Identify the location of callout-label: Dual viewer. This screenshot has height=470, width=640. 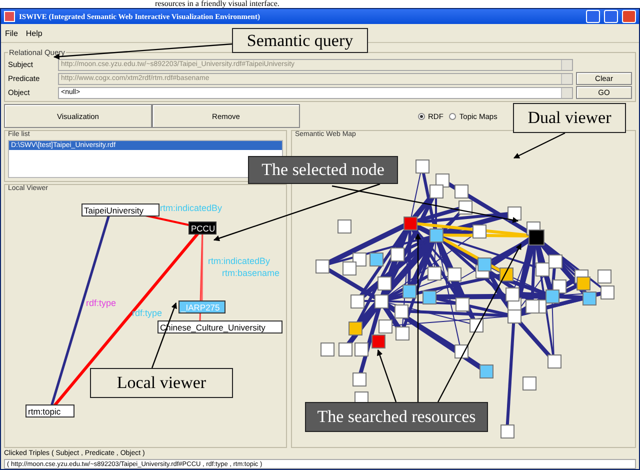
(569, 118).